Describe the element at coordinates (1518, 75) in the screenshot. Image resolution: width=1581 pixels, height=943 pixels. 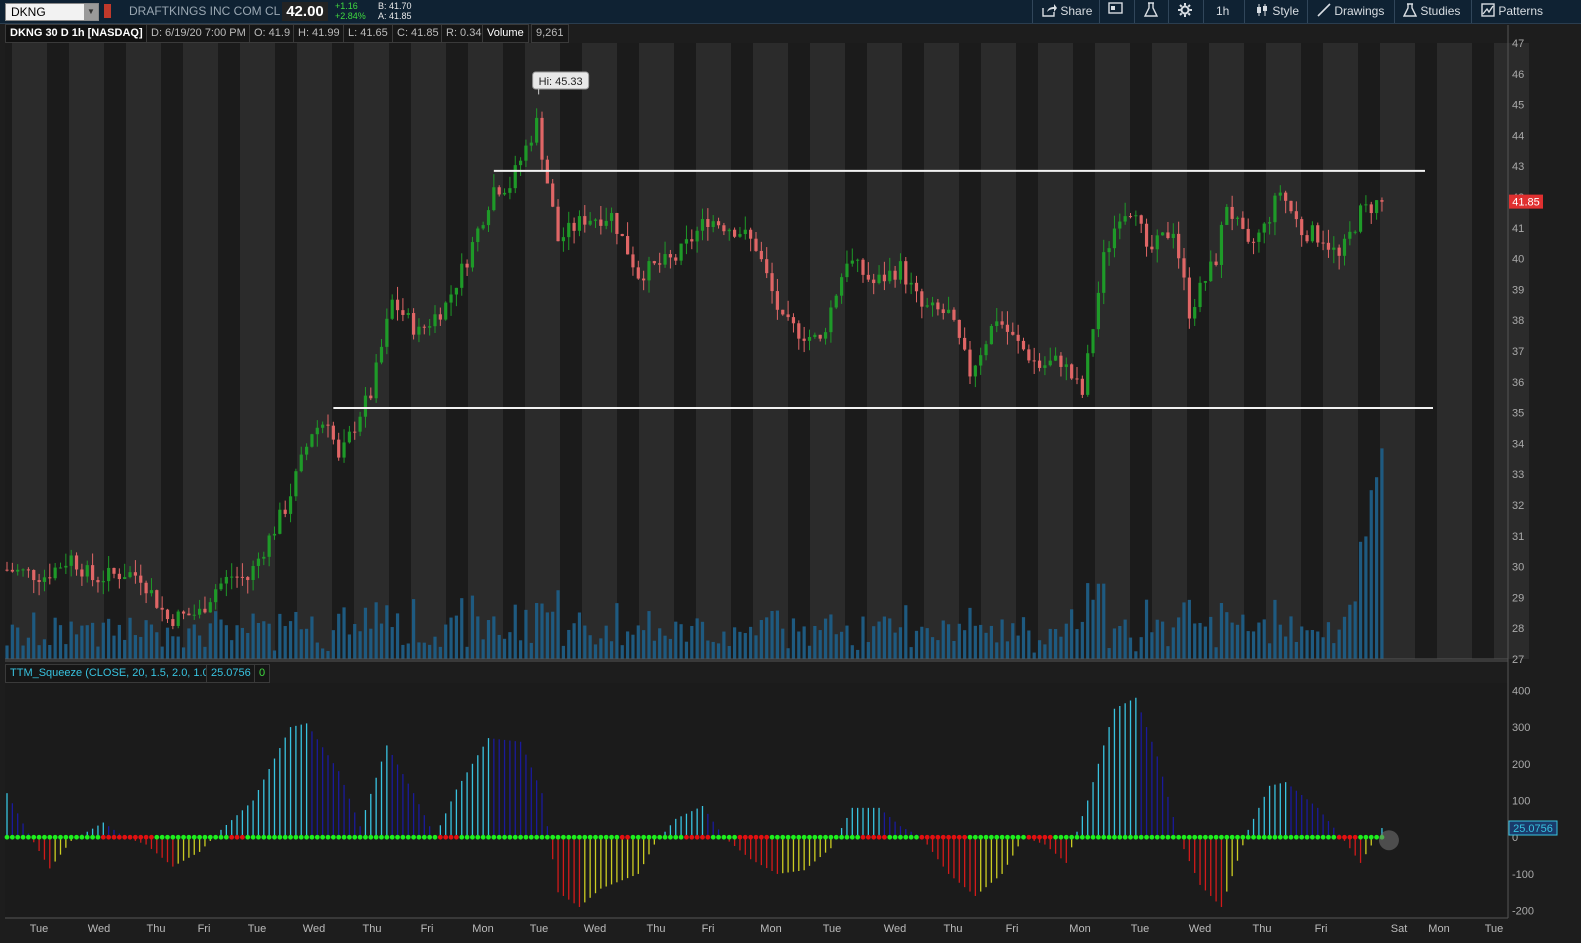
I see `price-tick-label: 46` at that location.